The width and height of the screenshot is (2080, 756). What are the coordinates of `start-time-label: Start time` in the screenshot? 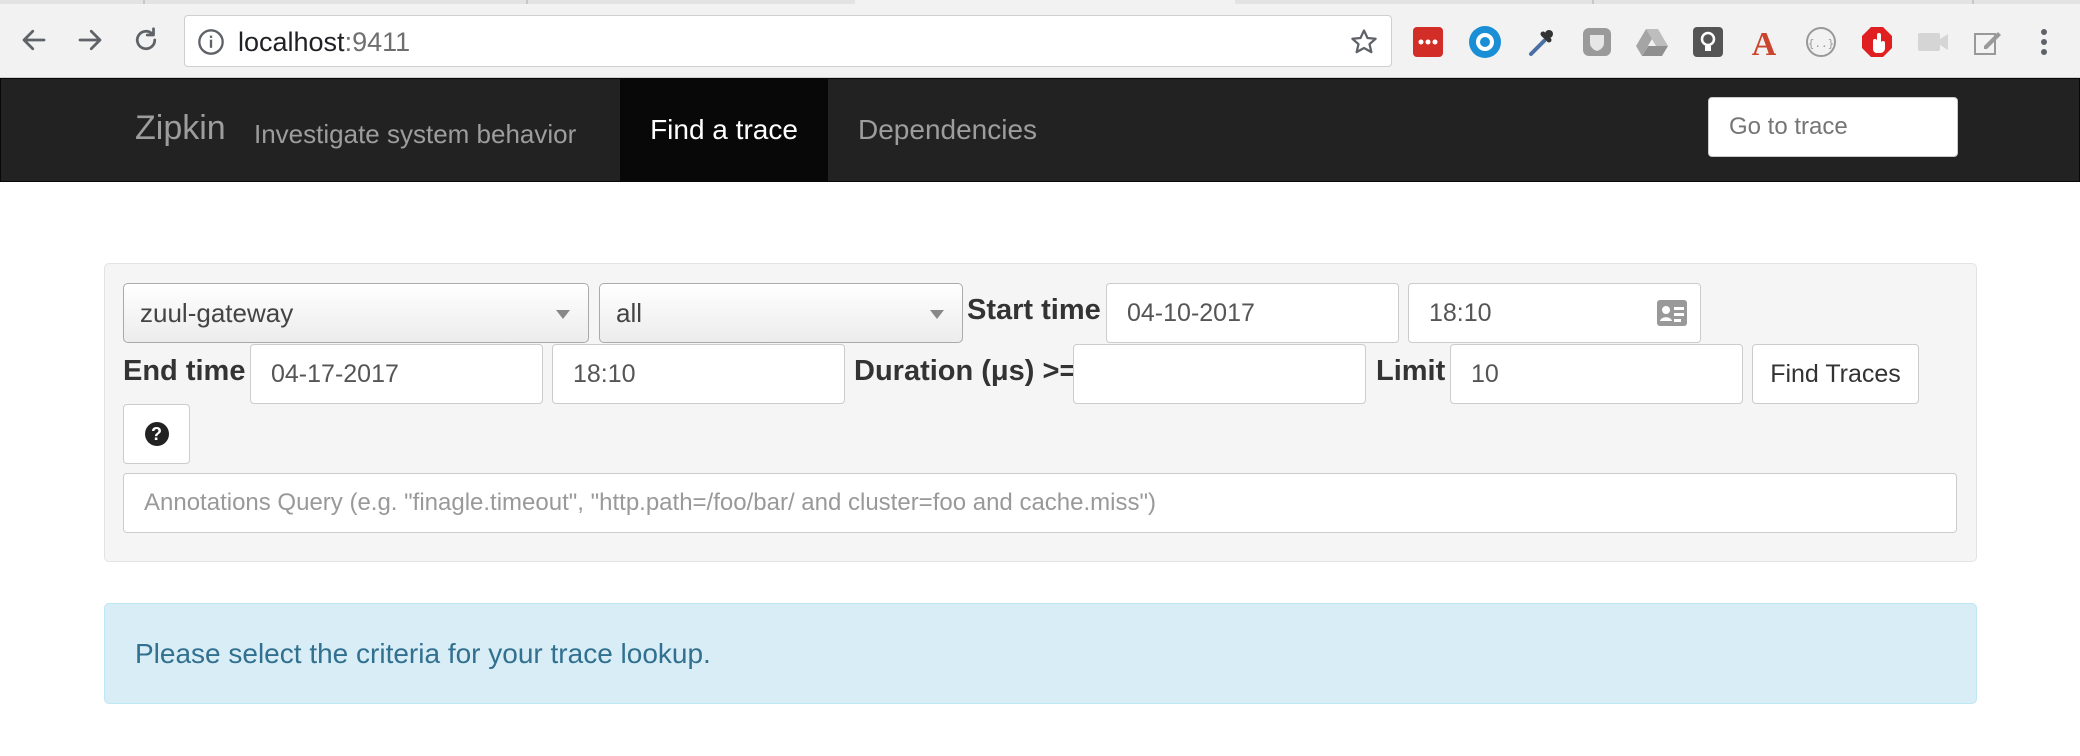 It's located at (1034, 310).